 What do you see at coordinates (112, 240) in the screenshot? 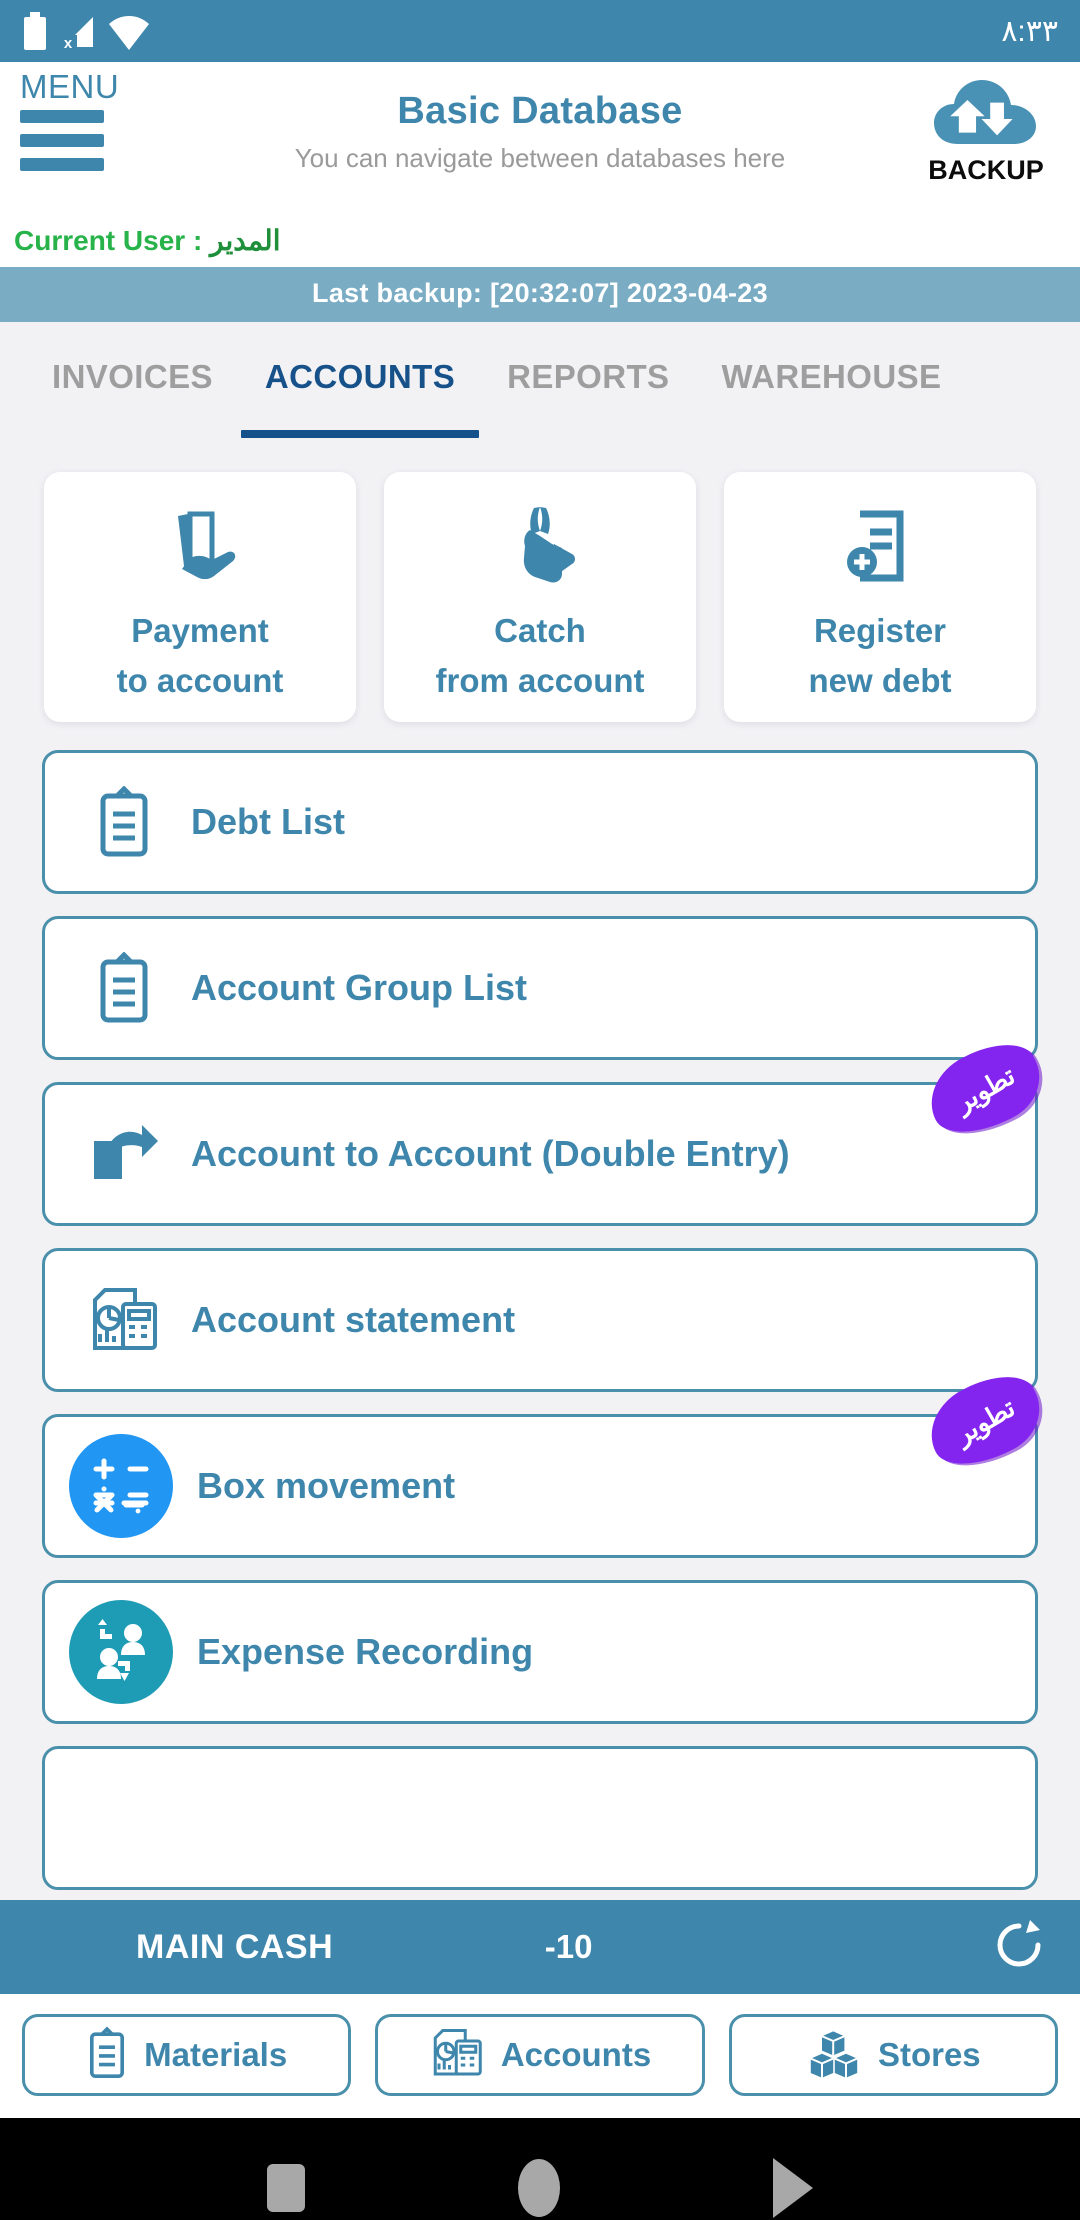
I see `current-user-prefix: Current User :` at bounding box center [112, 240].